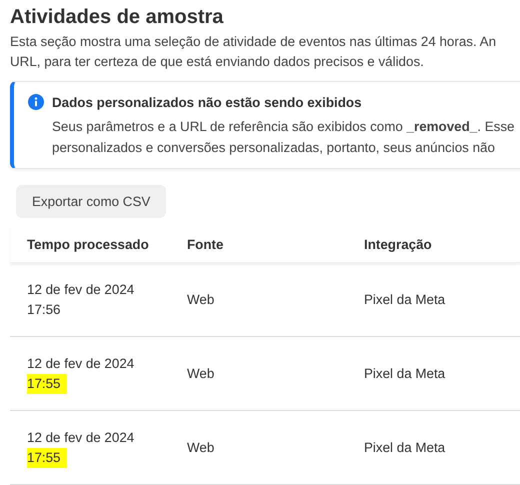  Describe the element at coordinates (253, 52) in the screenshot. I see `section-description: Esta seção mostra uma seleção de atividade de eventos nas últimas 24 horas. An URL, para ter certeza de que está enviando dados precisos e válidos.` at that location.